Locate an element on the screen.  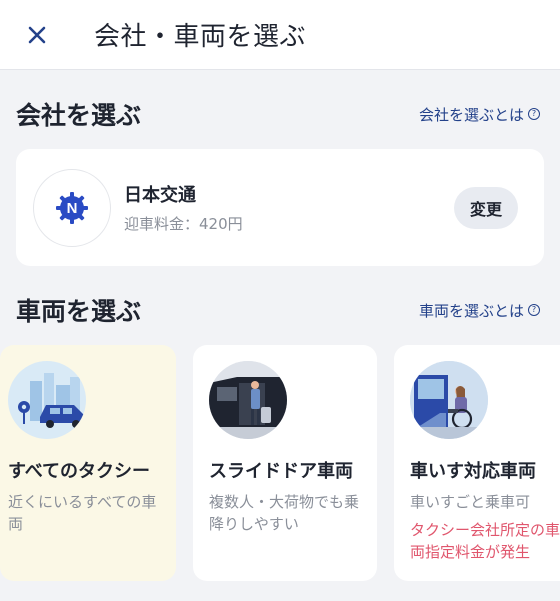
vehicle-name: 車いす対応車両 is located at coordinates (473, 471).